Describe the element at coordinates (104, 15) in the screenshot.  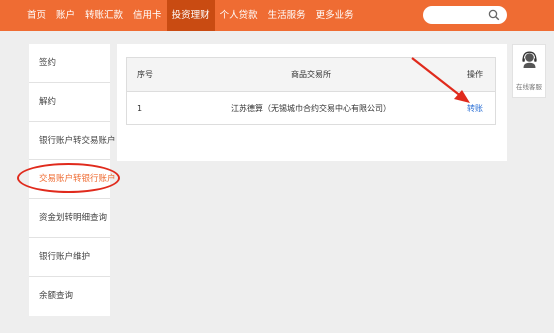
I see `nav-item-transfer: 转账汇款` at that location.